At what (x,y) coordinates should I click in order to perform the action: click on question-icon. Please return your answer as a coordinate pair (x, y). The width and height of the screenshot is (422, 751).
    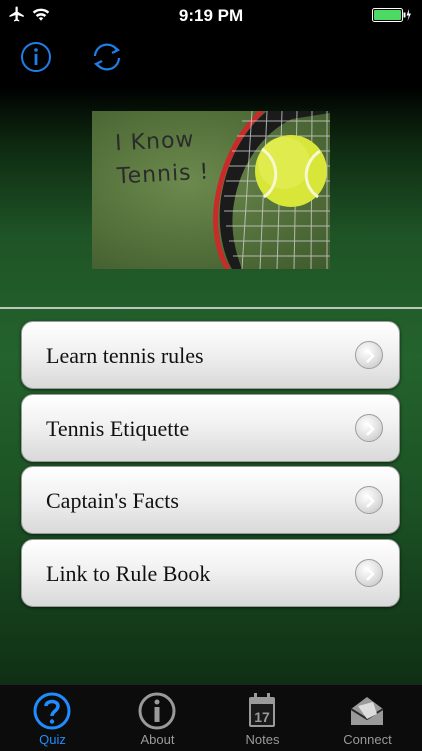
    Looking at the image, I should click on (52, 711).